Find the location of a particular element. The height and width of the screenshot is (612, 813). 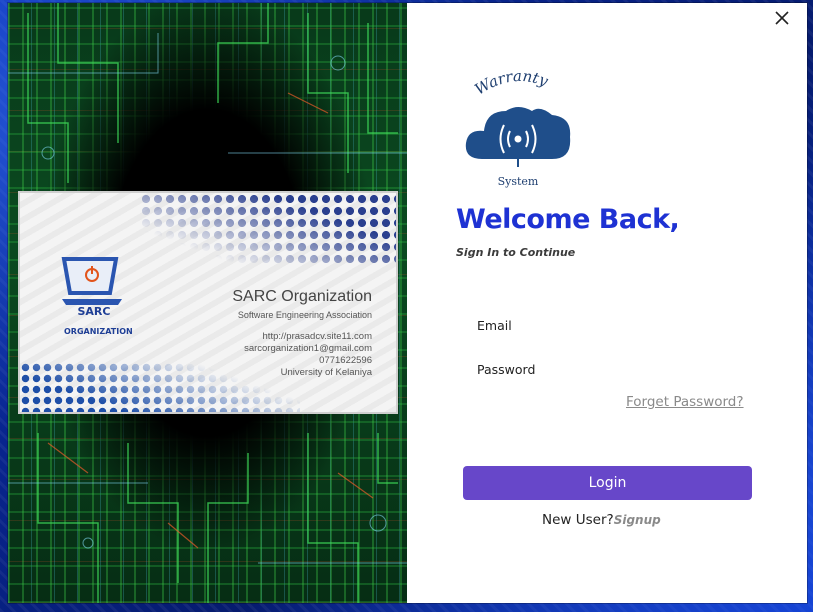

signup-row: New User?Signup is located at coordinates (601, 520).